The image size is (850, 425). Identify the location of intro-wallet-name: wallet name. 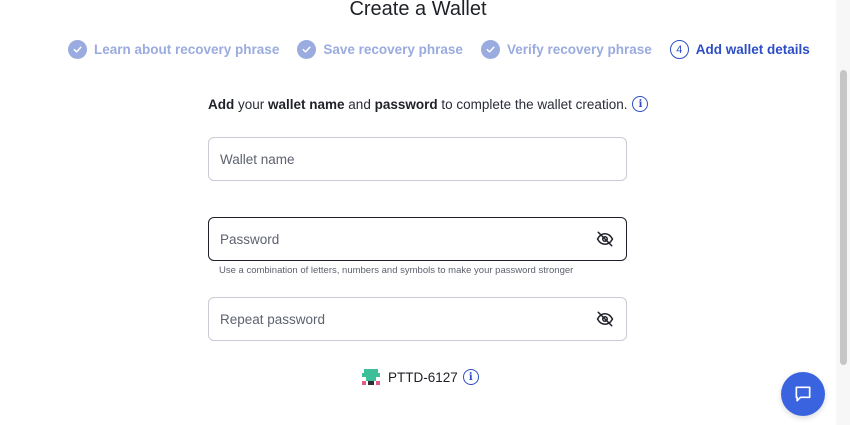
(306, 104).